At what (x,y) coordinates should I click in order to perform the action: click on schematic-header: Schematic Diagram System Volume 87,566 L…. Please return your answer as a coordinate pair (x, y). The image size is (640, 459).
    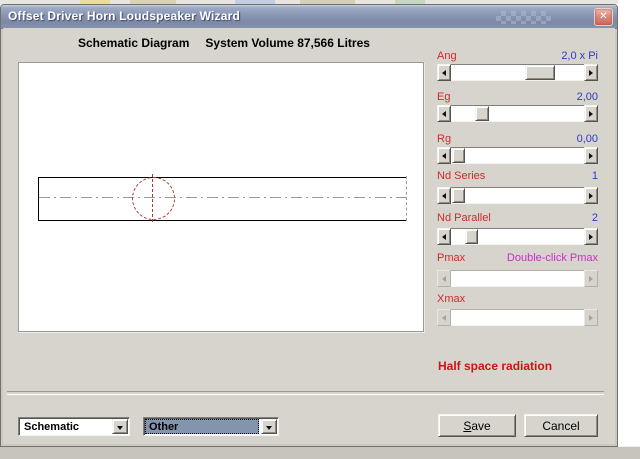
    Looking at the image, I should click on (224, 43).